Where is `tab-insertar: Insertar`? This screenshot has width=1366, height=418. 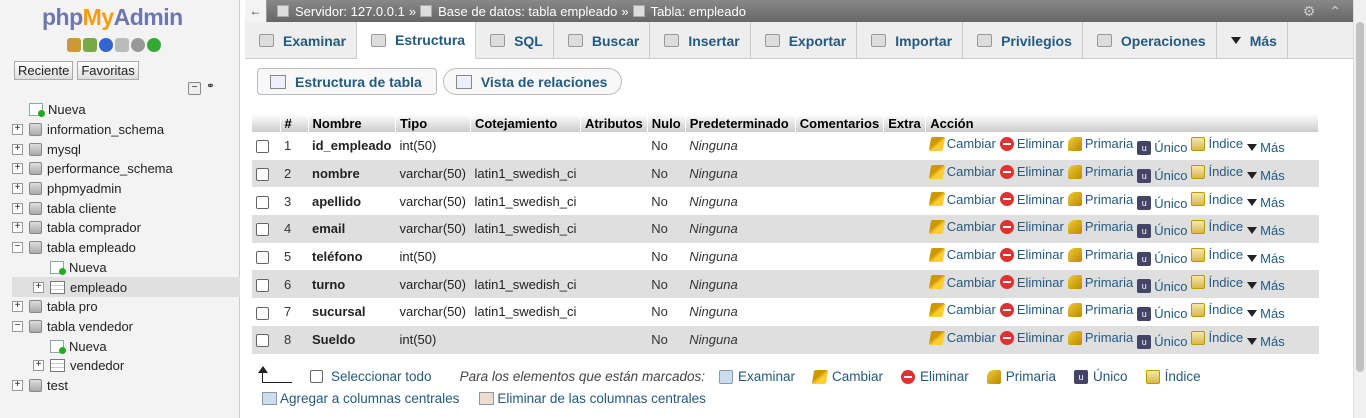
tab-insertar: Insertar is located at coordinates (700, 40).